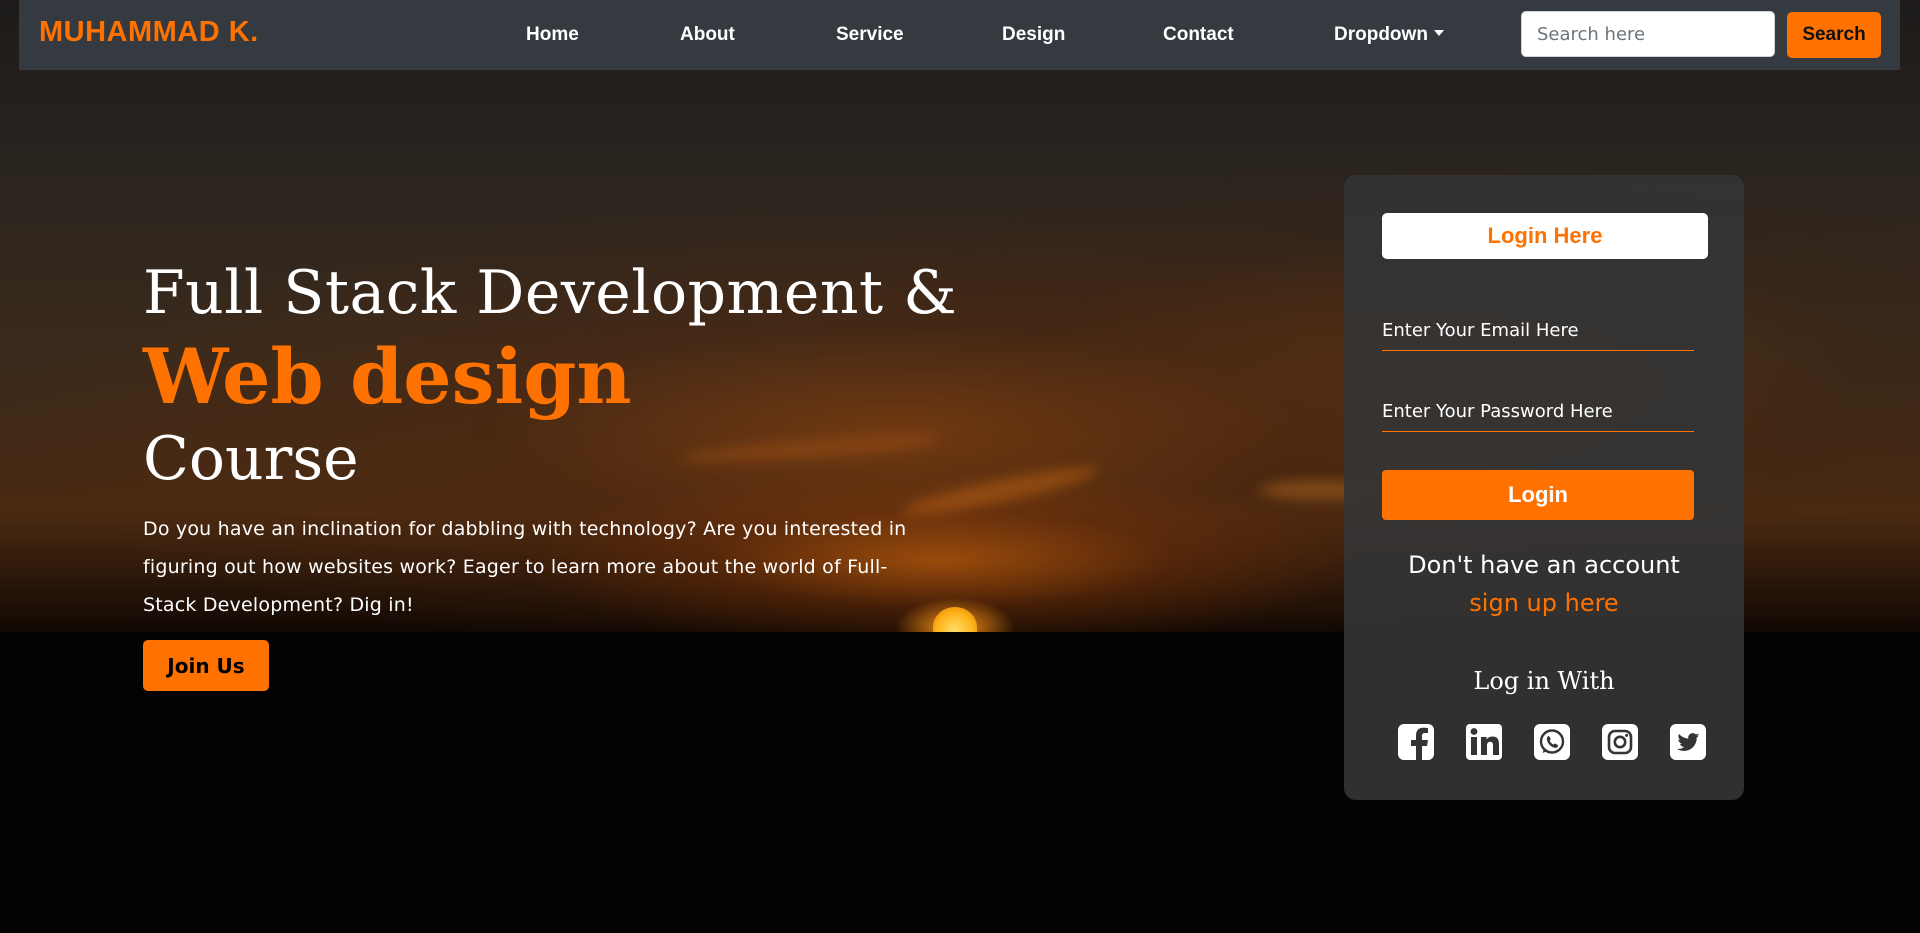  What do you see at coordinates (552, 35) in the screenshot?
I see `nav-home: Home` at bounding box center [552, 35].